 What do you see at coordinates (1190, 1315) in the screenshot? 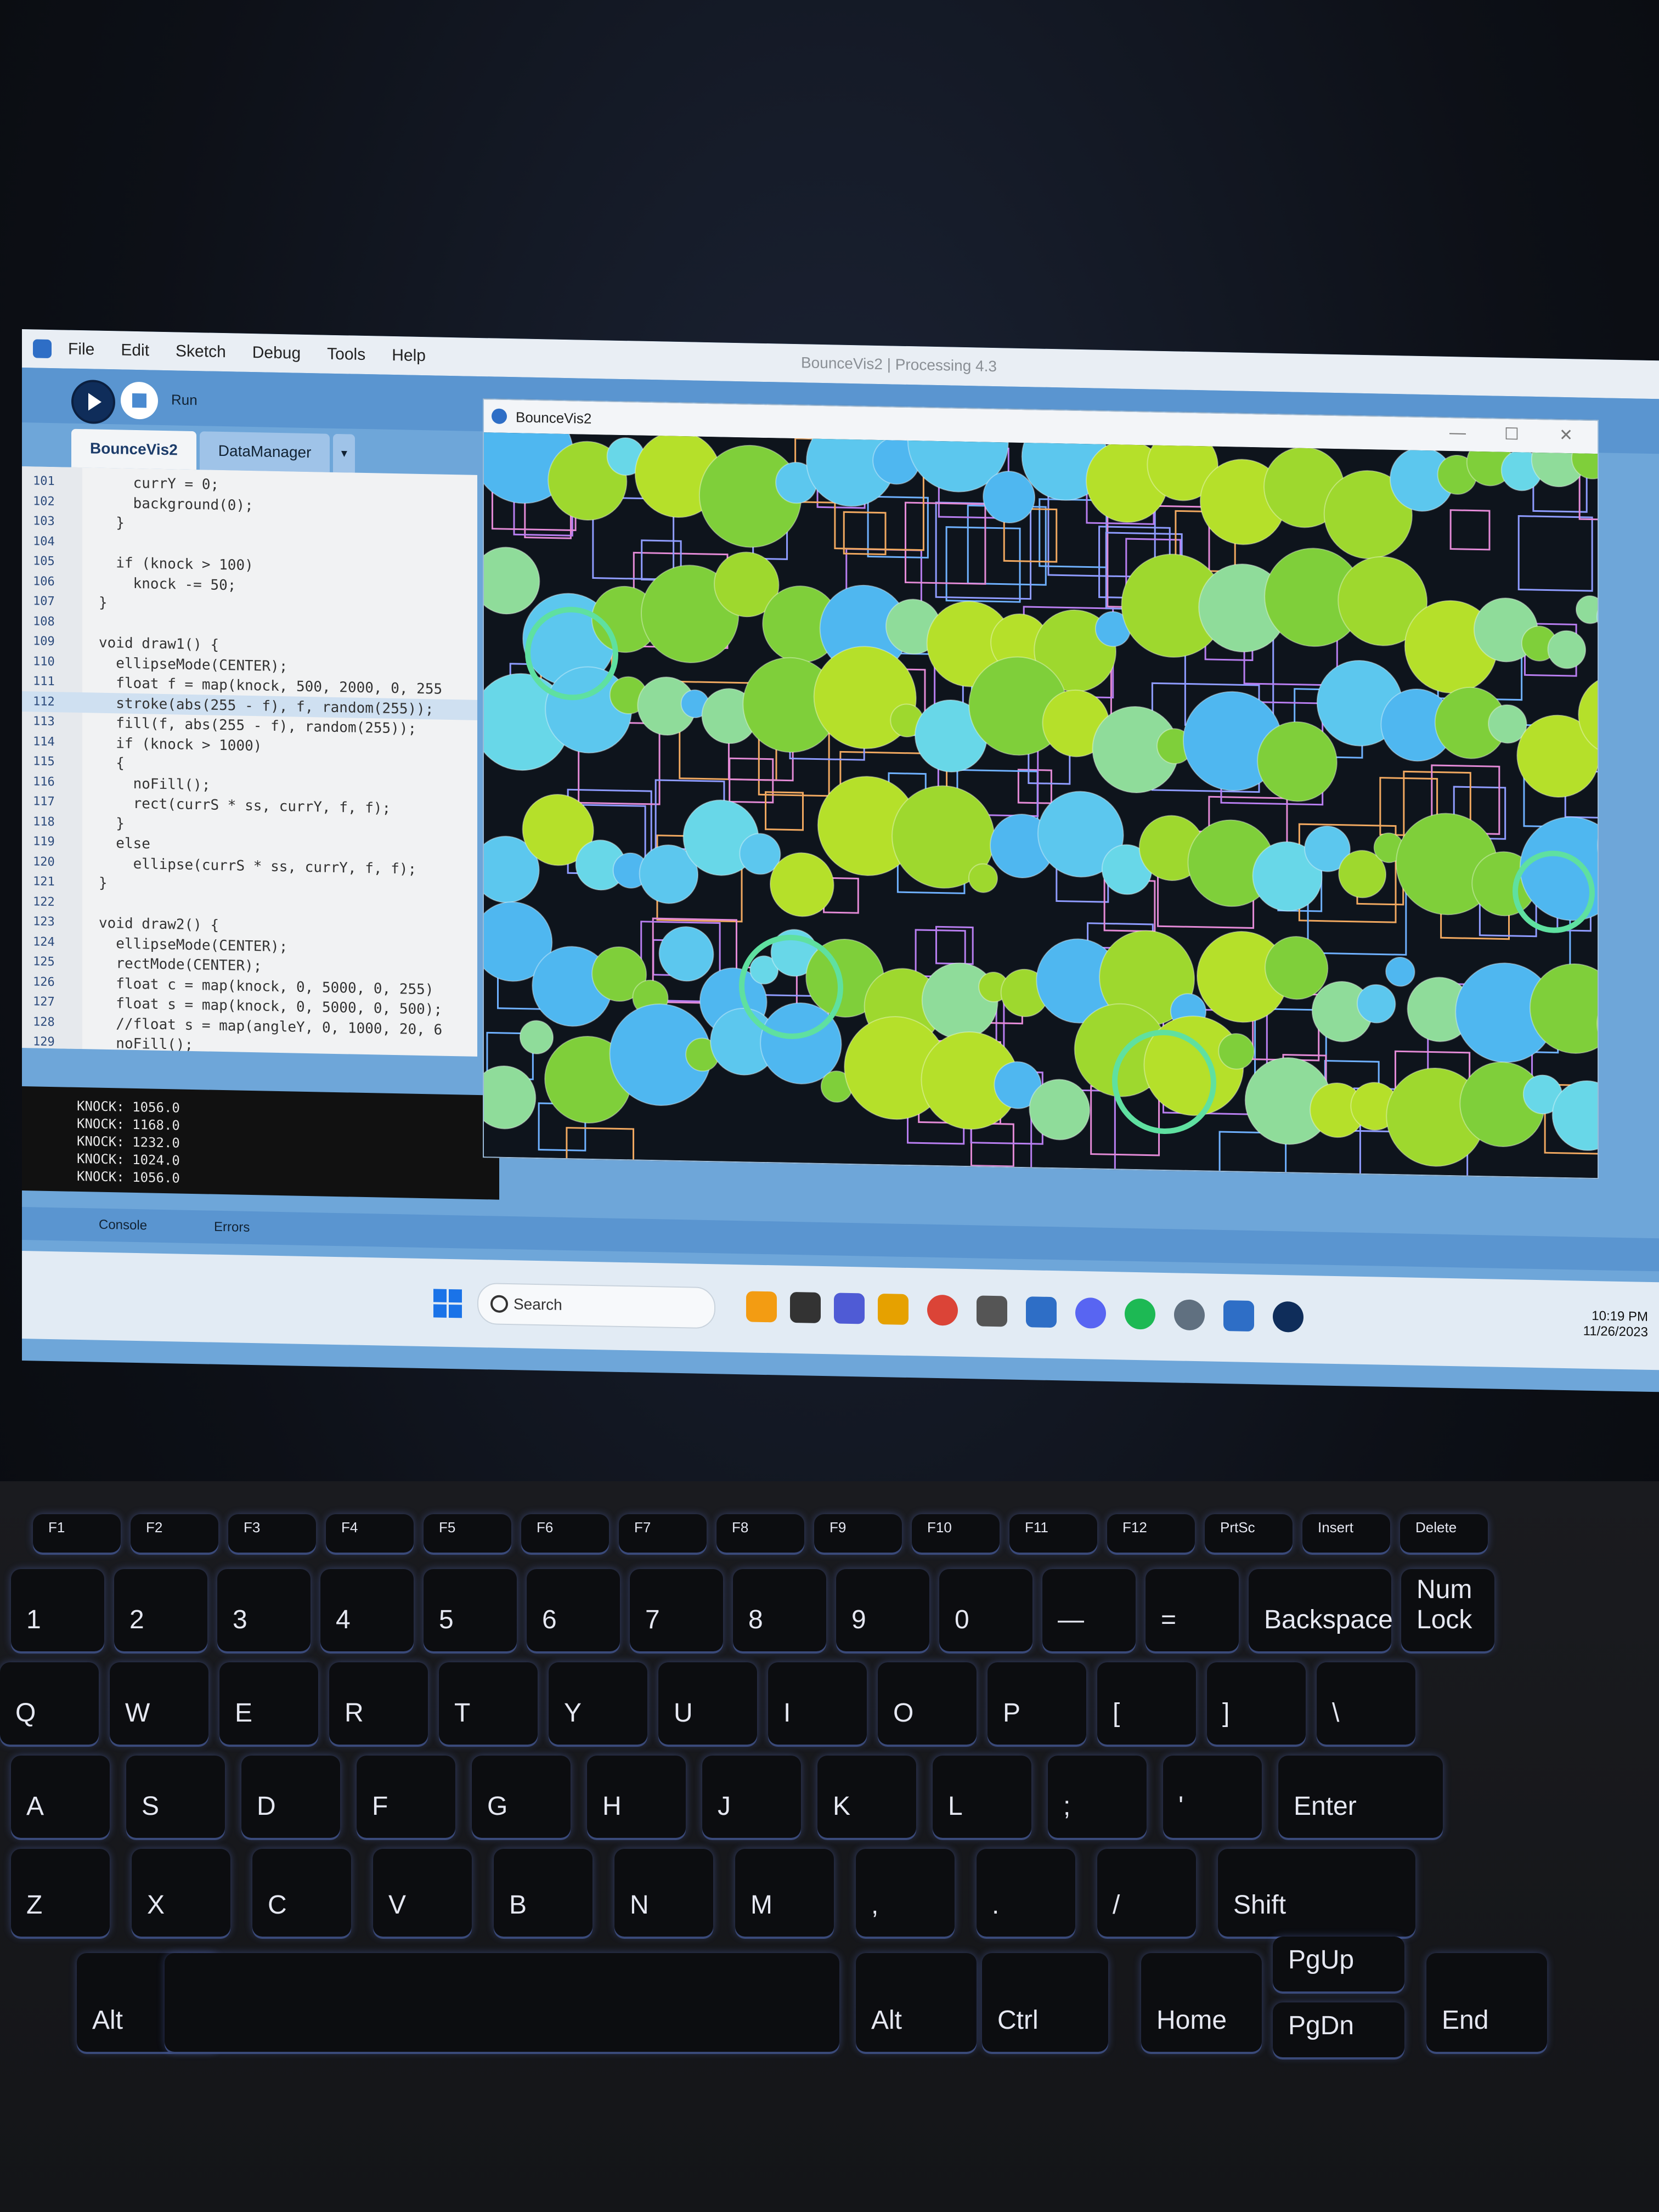
I see `settings-gear-icon` at bounding box center [1190, 1315].